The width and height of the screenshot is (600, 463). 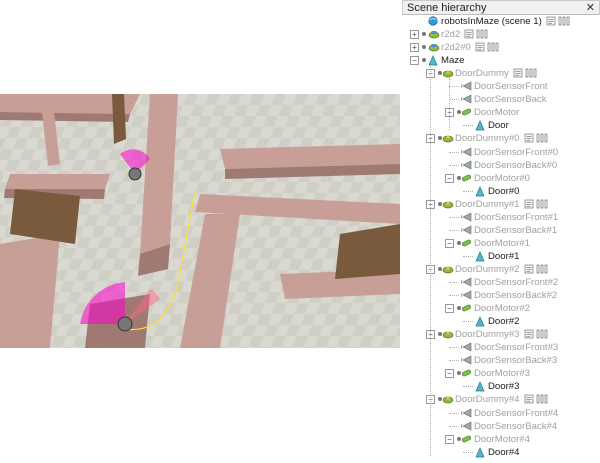 I want to click on tree-item-label: DoorDummy#1, so click(x=487, y=204).